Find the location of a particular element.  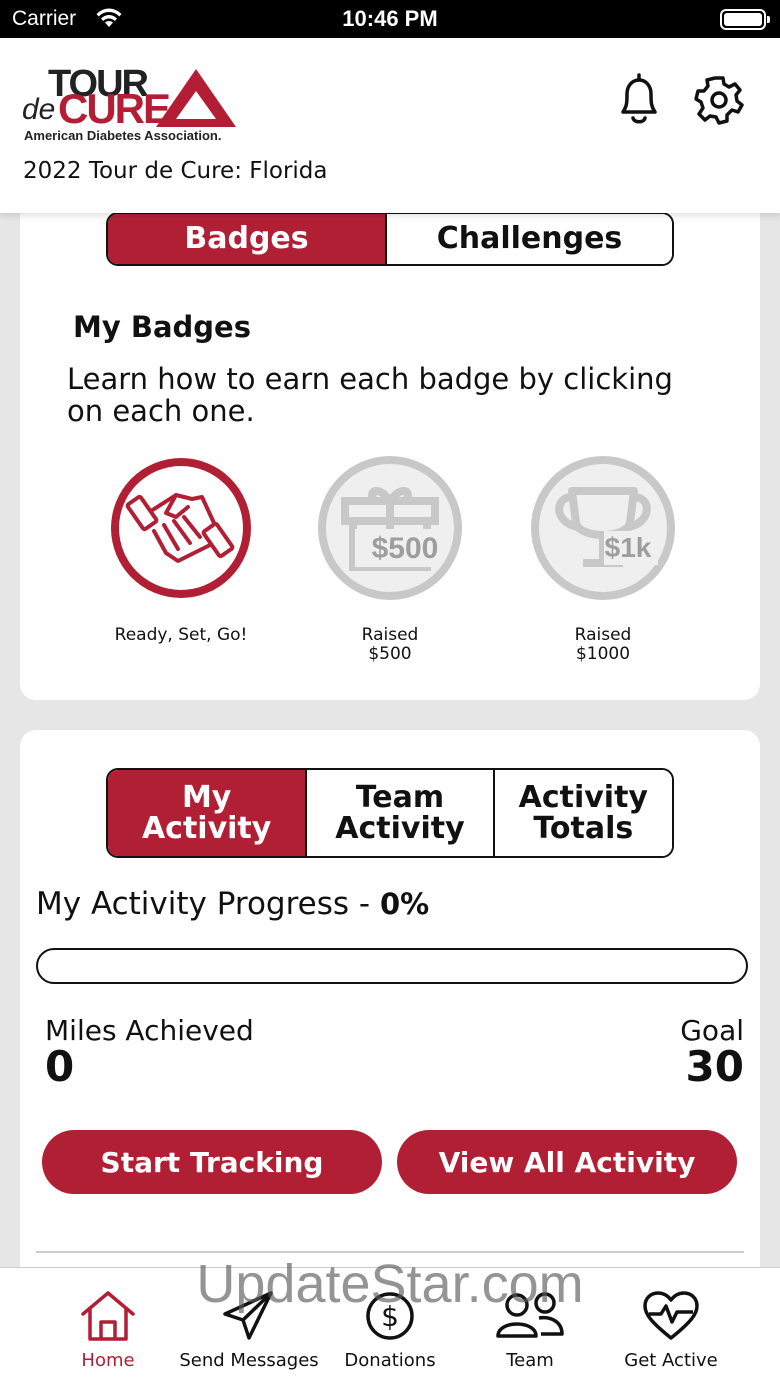

clock: 10:46 PM is located at coordinates (390, 18).